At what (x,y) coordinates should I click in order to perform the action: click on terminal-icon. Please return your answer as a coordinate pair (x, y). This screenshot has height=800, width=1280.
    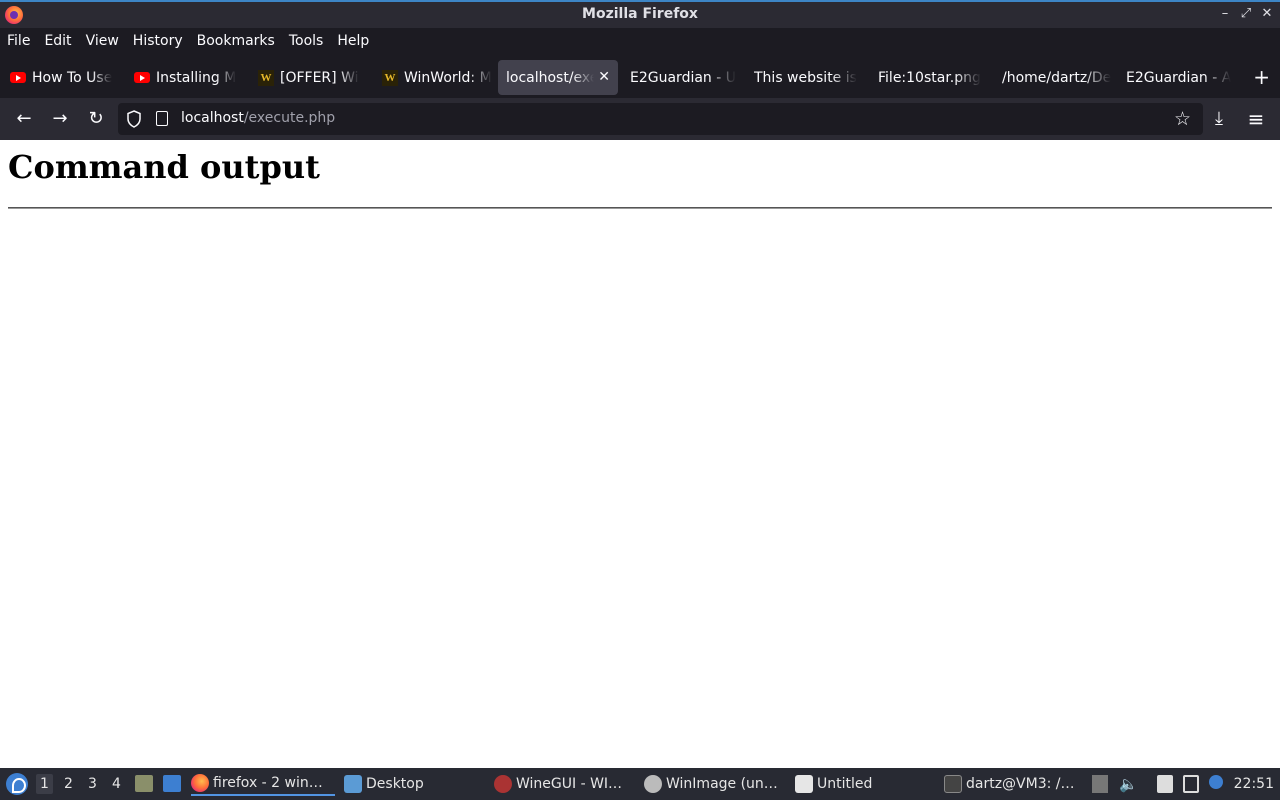
    Looking at the image, I should click on (953, 784).